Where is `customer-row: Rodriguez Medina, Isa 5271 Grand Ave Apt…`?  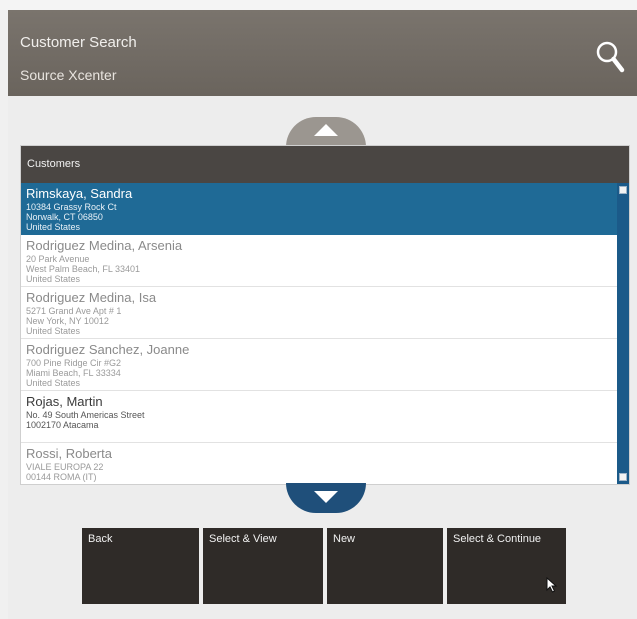
customer-row: Rodriguez Medina, Isa 5271 Grand Ave Apt… is located at coordinates (319, 313).